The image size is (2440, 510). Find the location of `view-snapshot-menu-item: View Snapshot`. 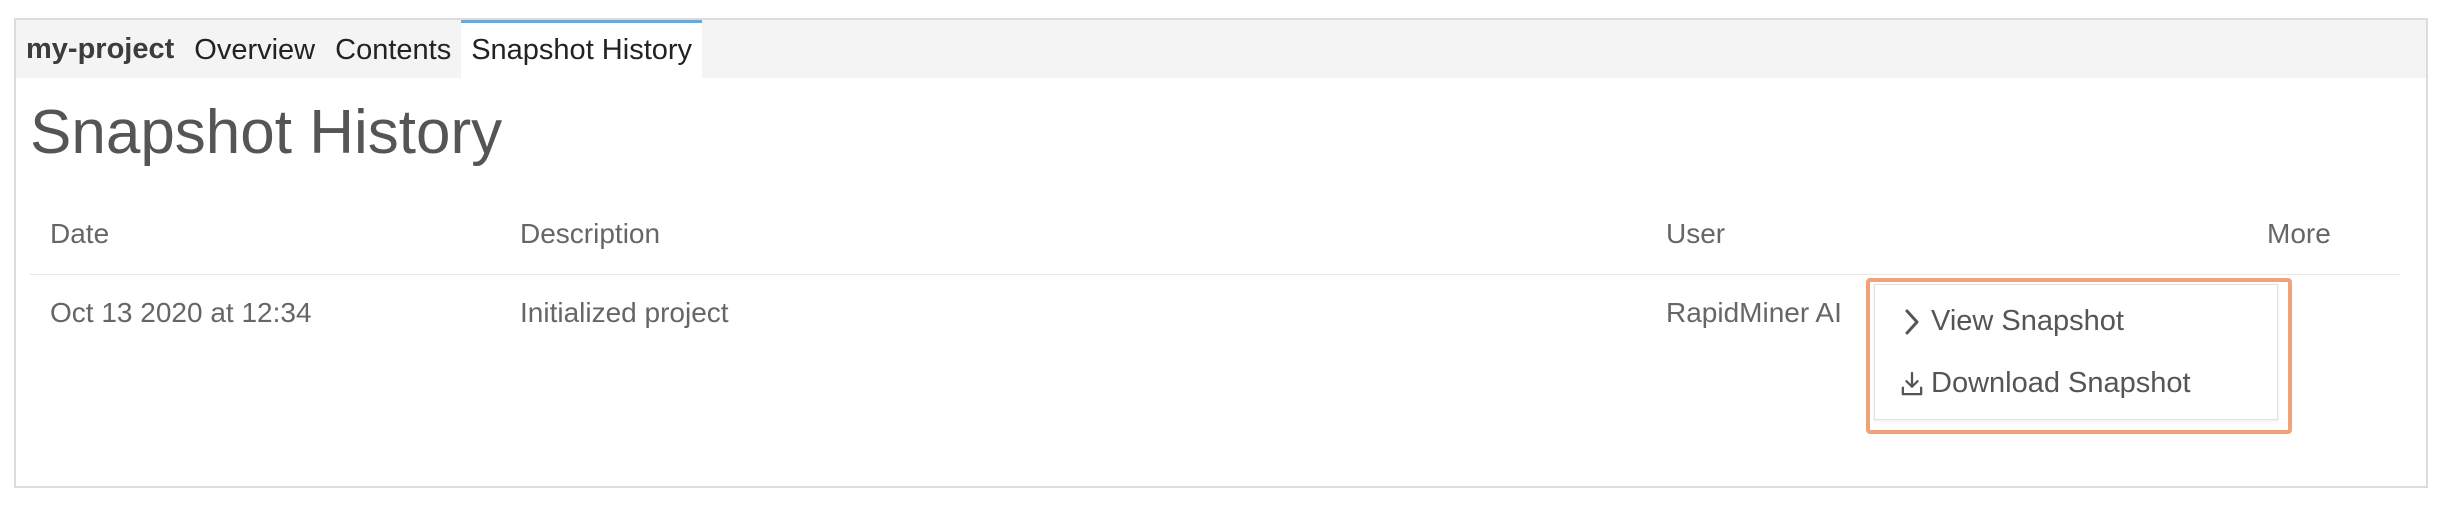

view-snapshot-menu-item: View Snapshot is located at coordinates (2012, 321).